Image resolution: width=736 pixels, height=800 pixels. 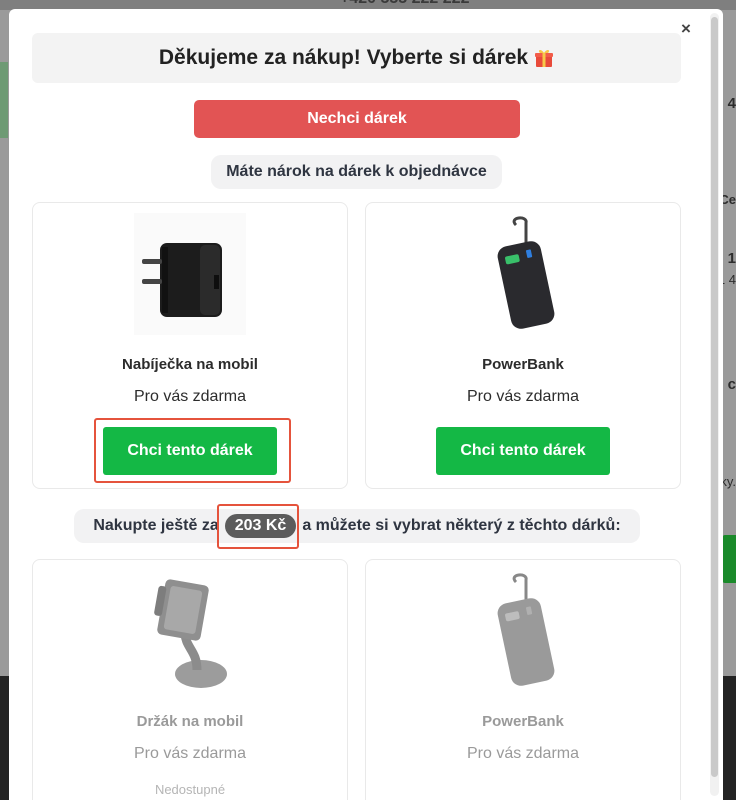 I want to click on background-phone: +420 555 222 222, so click(x=404, y=4).